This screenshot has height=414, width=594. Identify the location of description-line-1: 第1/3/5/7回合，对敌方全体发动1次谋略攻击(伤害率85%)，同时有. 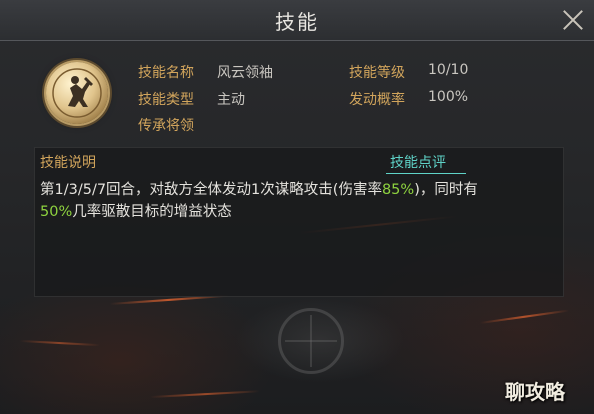
(259, 188).